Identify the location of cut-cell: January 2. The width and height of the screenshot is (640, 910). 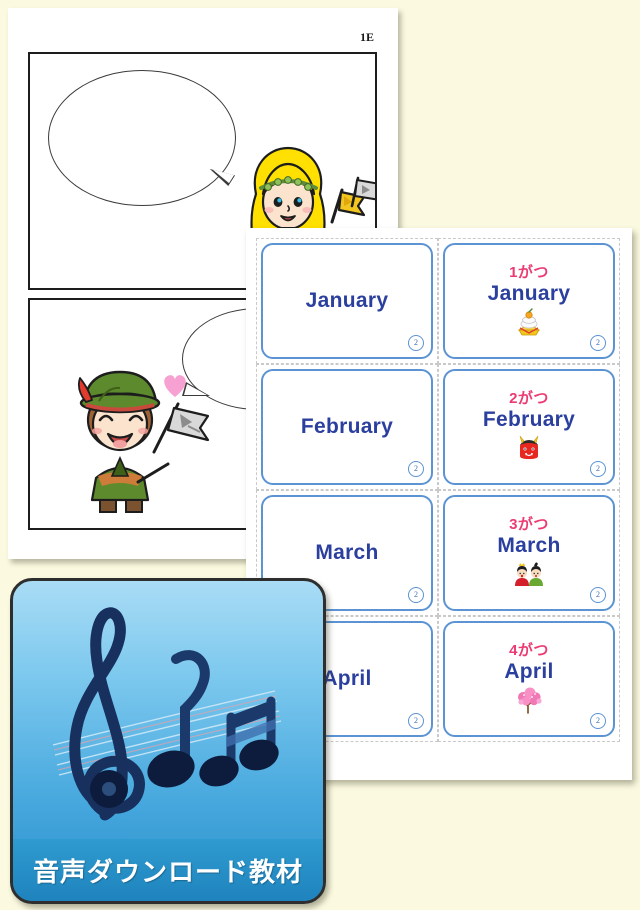
(347, 301).